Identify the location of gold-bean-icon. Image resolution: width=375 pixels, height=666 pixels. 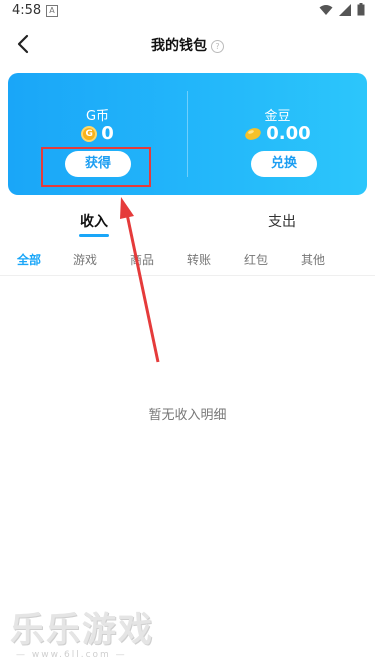
(253, 133).